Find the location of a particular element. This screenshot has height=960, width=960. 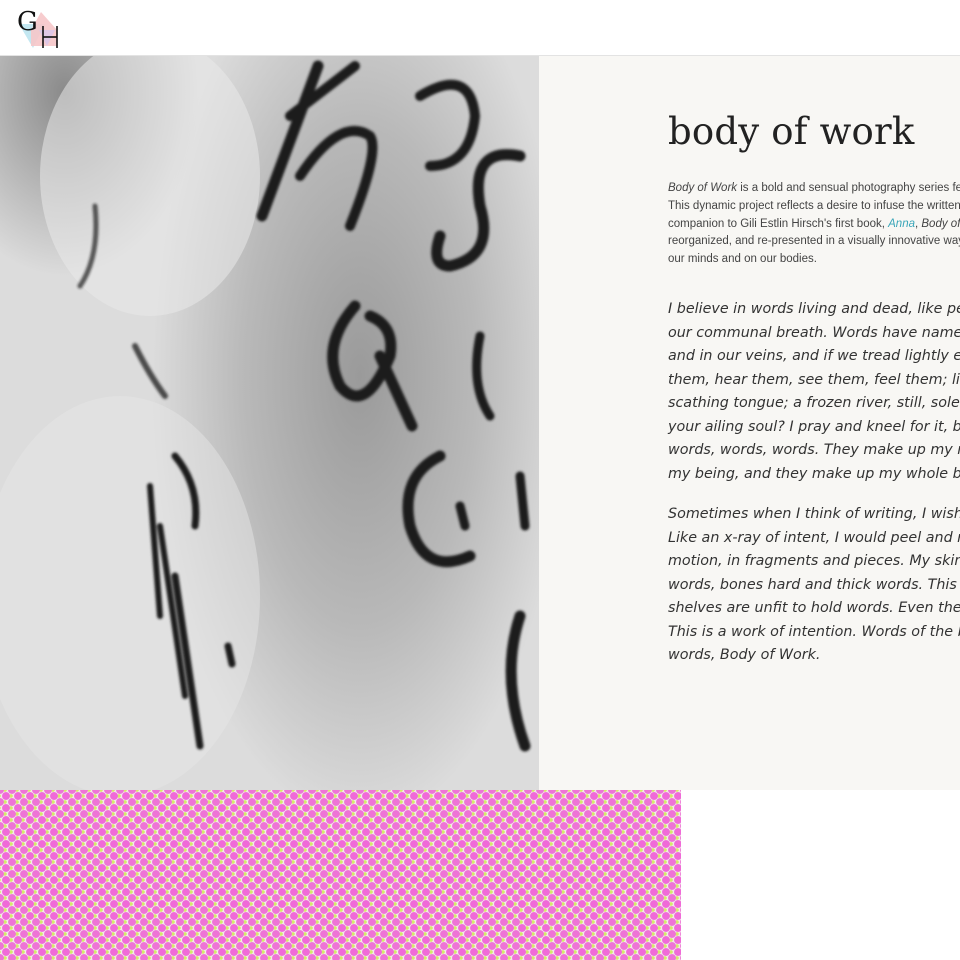

intro-line: our minds and on our bodies. is located at coordinates (742, 259).